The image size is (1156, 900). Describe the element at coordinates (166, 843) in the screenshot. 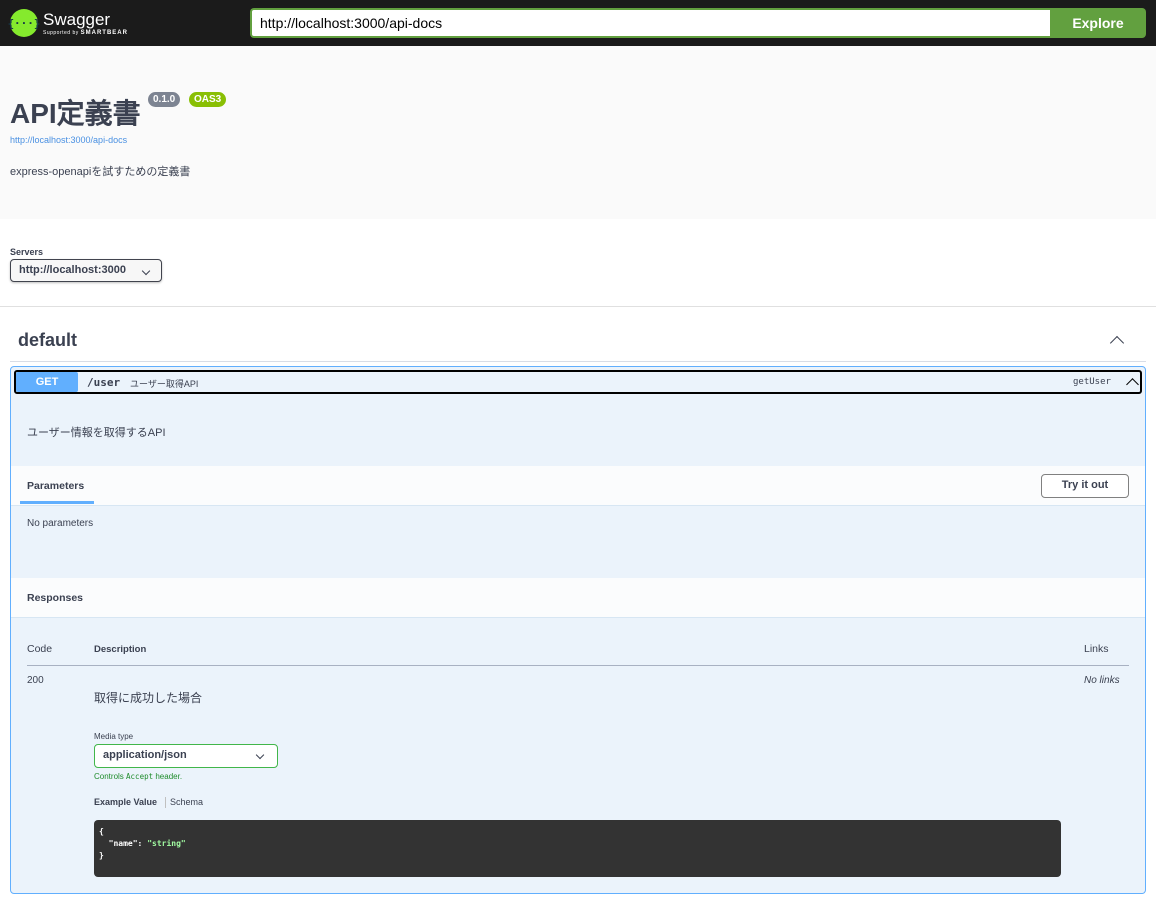

I see `example-value: "string"` at that location.